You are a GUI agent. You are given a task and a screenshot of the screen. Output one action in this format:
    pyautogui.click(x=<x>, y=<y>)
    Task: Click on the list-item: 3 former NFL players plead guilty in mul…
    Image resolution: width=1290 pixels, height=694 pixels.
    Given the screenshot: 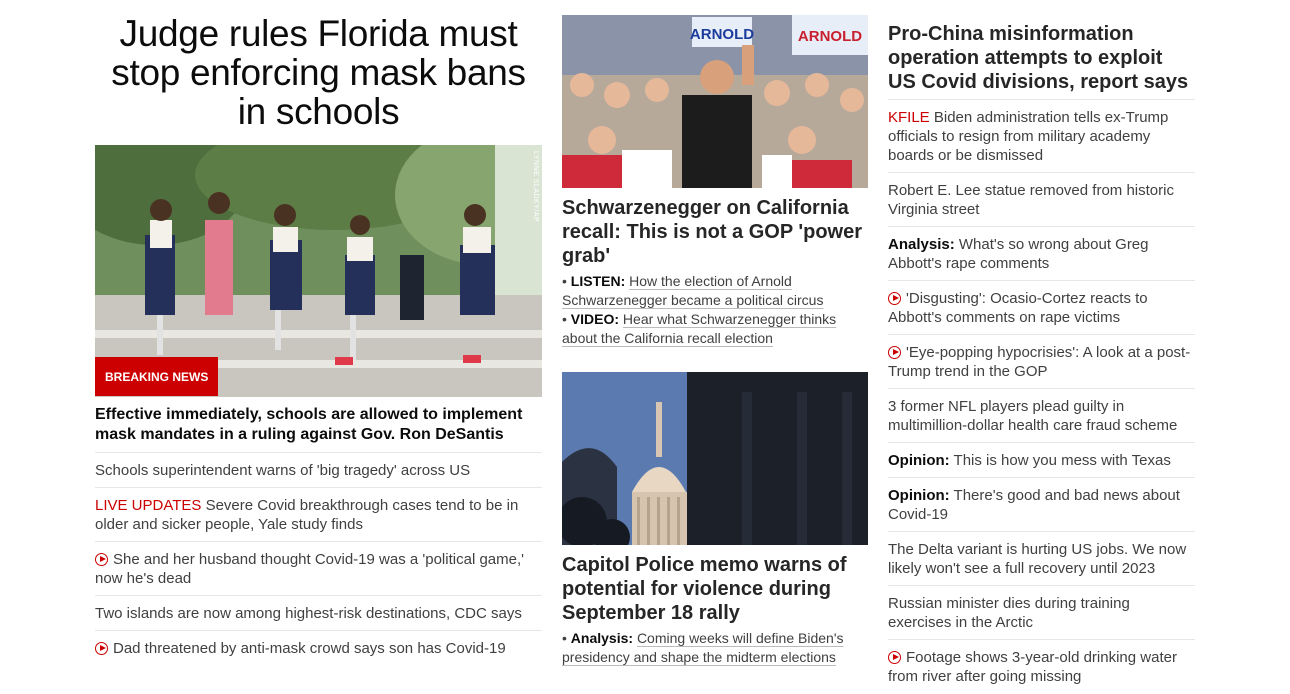 What is the action you would take?
    pyautogui.click(x=1041, y=416)
    